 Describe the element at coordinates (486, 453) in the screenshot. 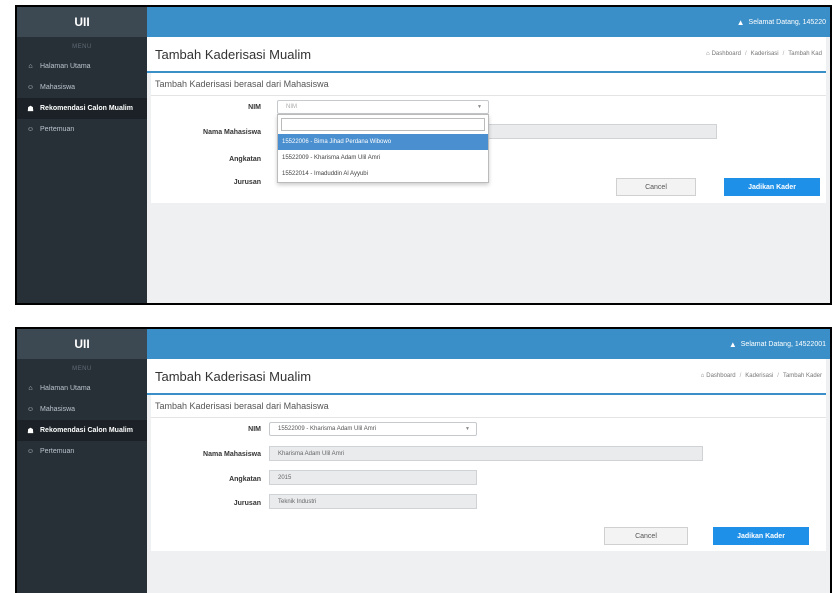

I see `nama-field: Kharisma Adam Ulil Amri` at that location.